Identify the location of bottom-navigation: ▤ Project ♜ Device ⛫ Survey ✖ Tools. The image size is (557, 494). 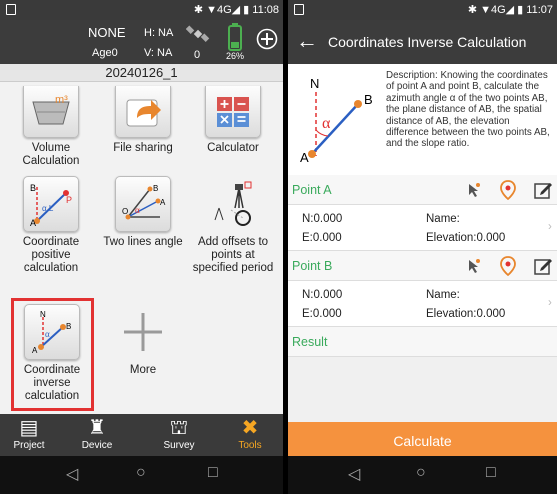
(141, 435).